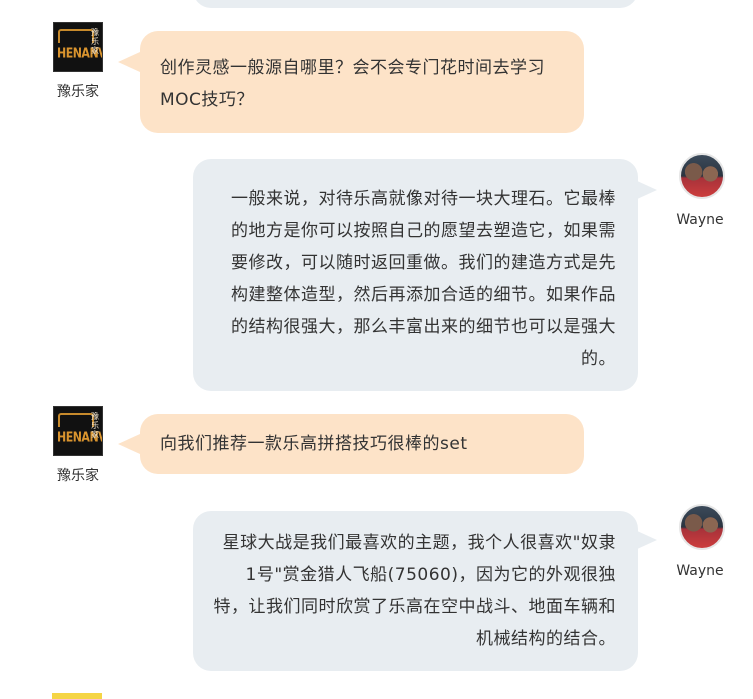 The width and height of the screenshot is (753, 699). I want to click on next-message-stub, so click(77, 696).